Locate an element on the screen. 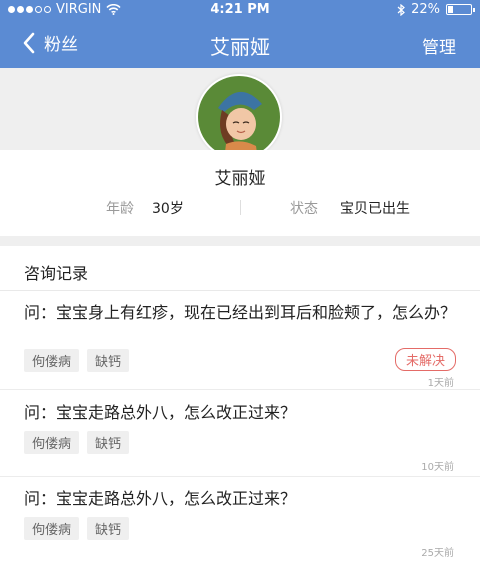 This screenshot has height=566, width=480. records-title: 咨询记录 is located at coordinates (56, 273).